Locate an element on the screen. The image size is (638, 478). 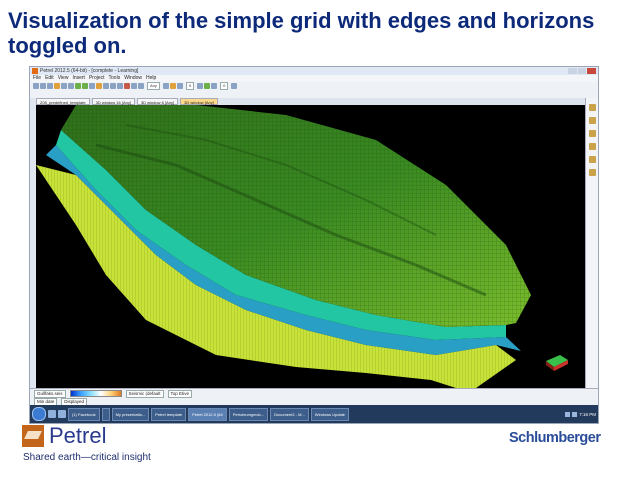
domain-dropdown: Any is located at coordinates (153, 86).